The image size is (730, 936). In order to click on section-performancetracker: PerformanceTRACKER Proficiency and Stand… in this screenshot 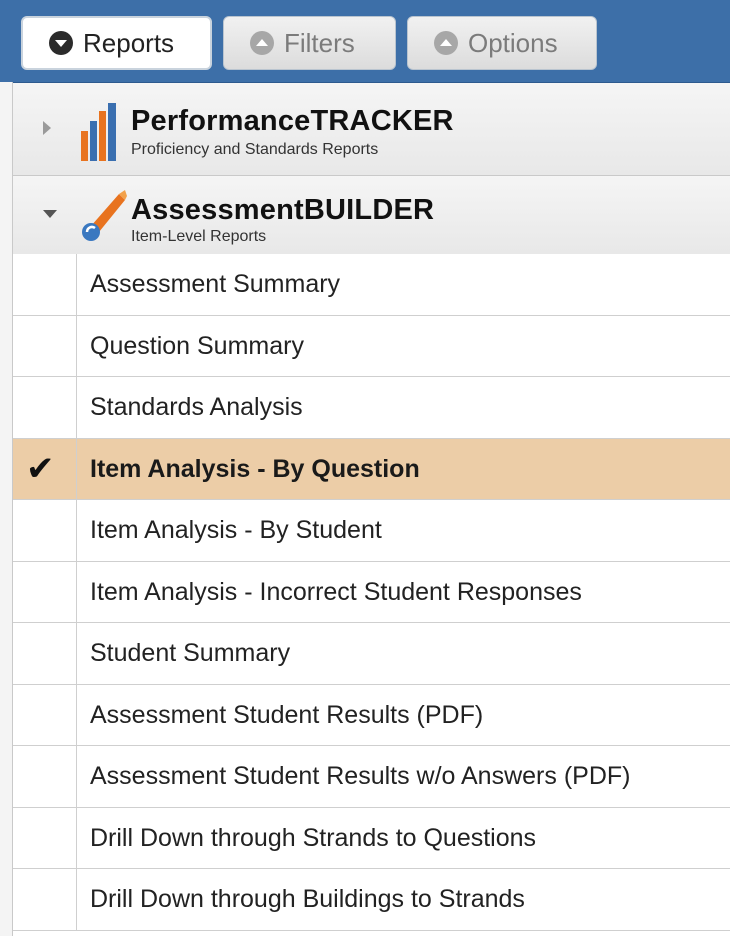, I will do `click(371, 129)`.